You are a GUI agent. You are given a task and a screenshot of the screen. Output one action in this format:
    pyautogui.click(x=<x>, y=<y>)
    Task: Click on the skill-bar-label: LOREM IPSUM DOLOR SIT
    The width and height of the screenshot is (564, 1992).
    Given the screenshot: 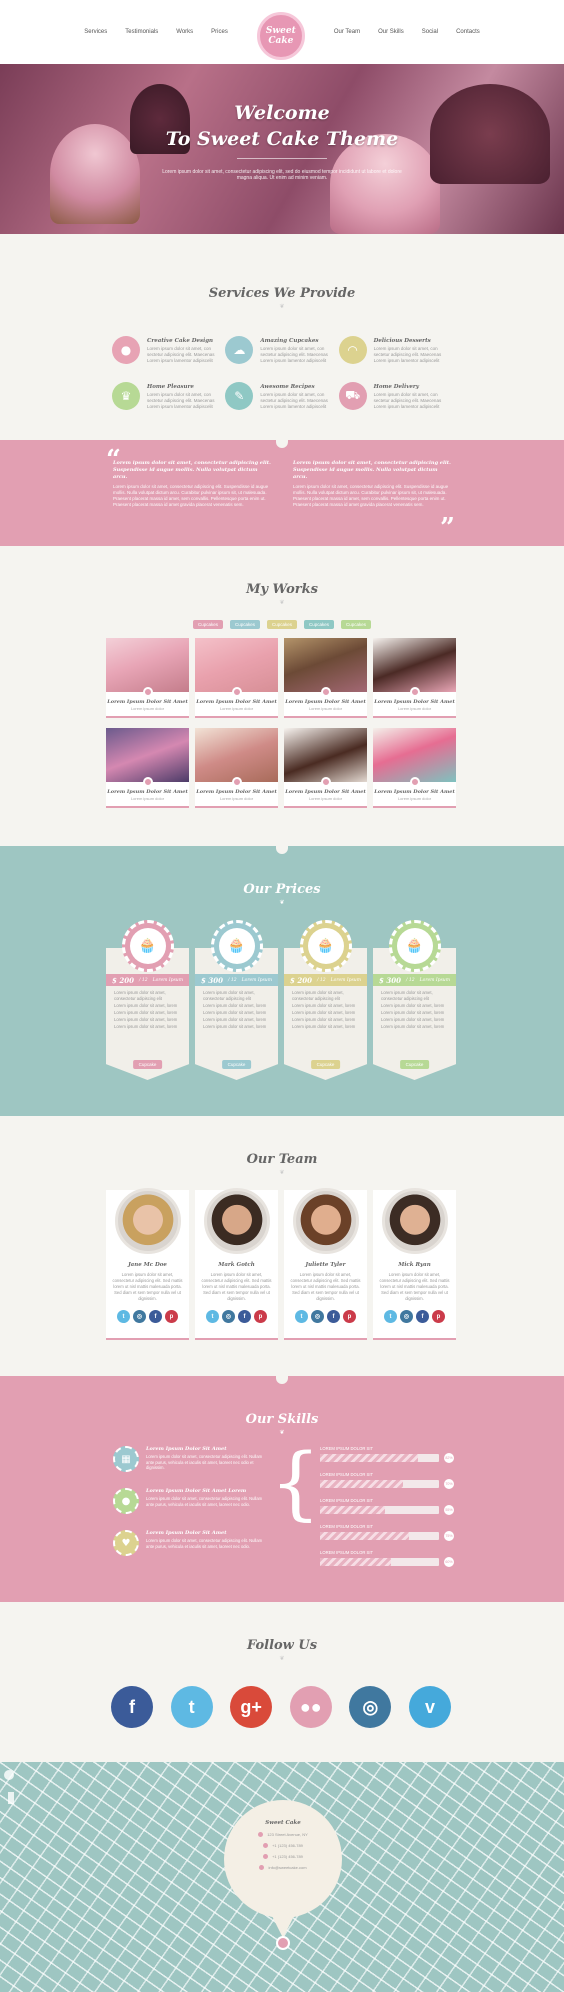 What is the action you would take?
    pyautogui.click(x=347, y=1500)
    